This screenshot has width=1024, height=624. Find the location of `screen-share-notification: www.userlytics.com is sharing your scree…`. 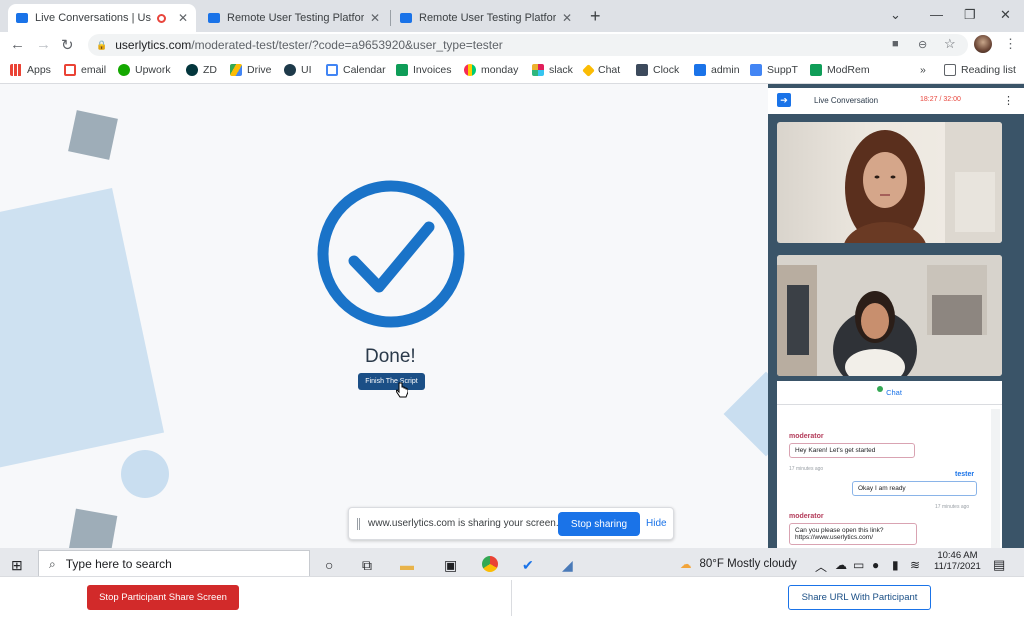

screen-share-notification: www.userlytics.com is sharing your scree… is located at coordinates (511, 523).